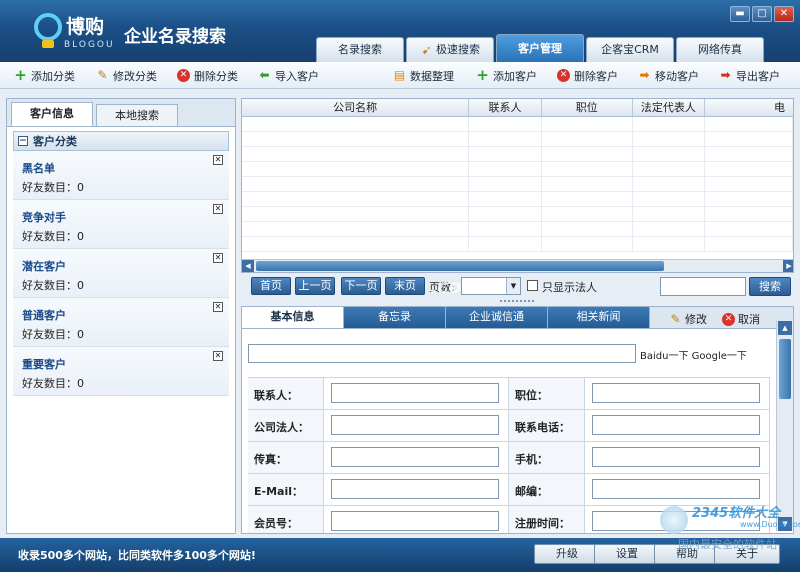  Describe the element at coordinates (785, 328) in the screenshot. I see `scroll-up-icon: ▲` at that location.